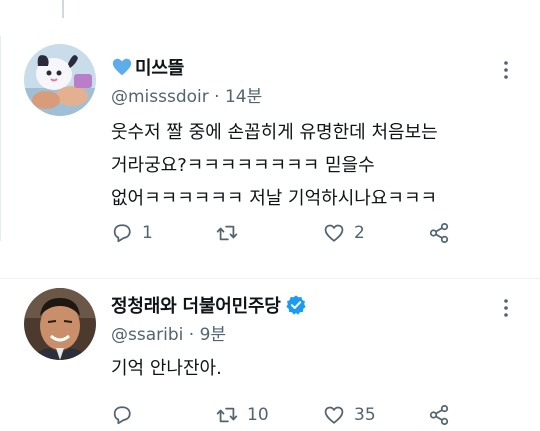 The width and height of the screenshot is (540, 431). Describe the element at coordinates (209, 332) in the screenshot. I see `handle-and-time: @ssaribi · 9분` at that location.